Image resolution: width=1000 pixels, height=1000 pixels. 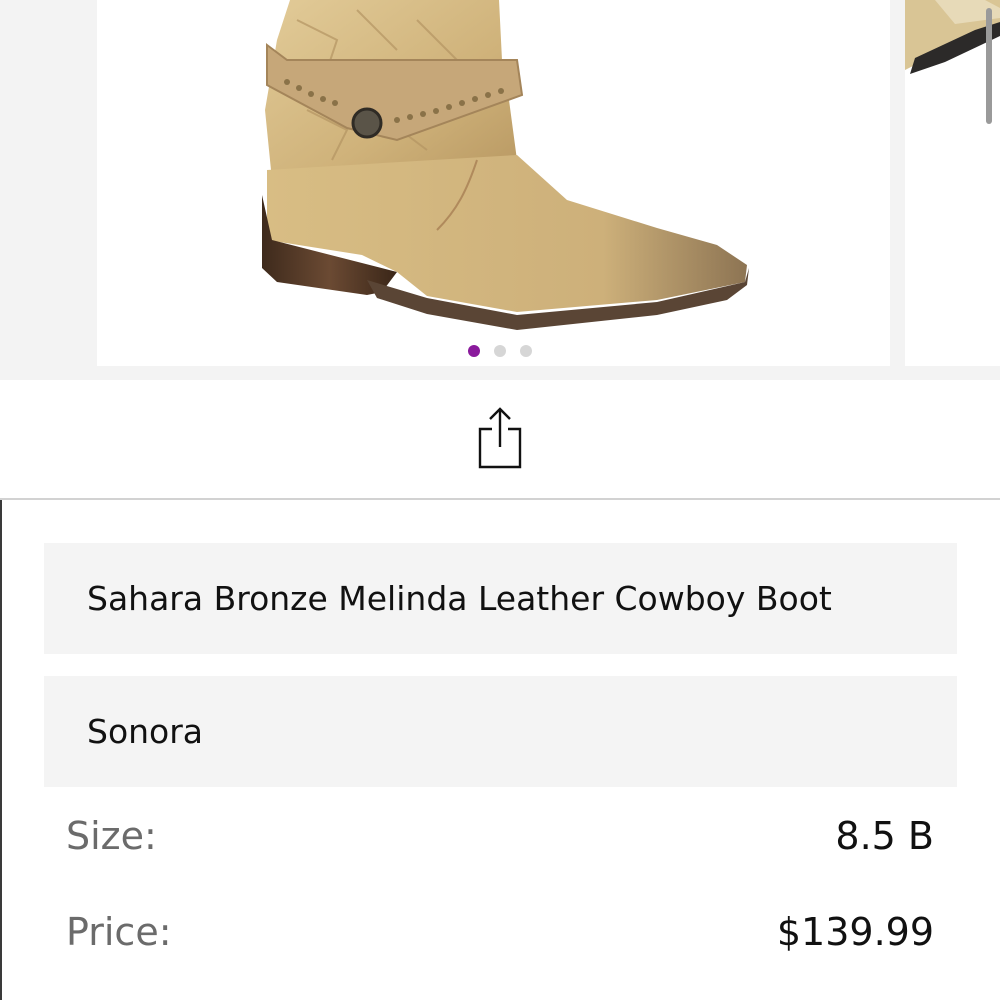 I want to click on price-value: $139.99, so click(x=855, y=932).